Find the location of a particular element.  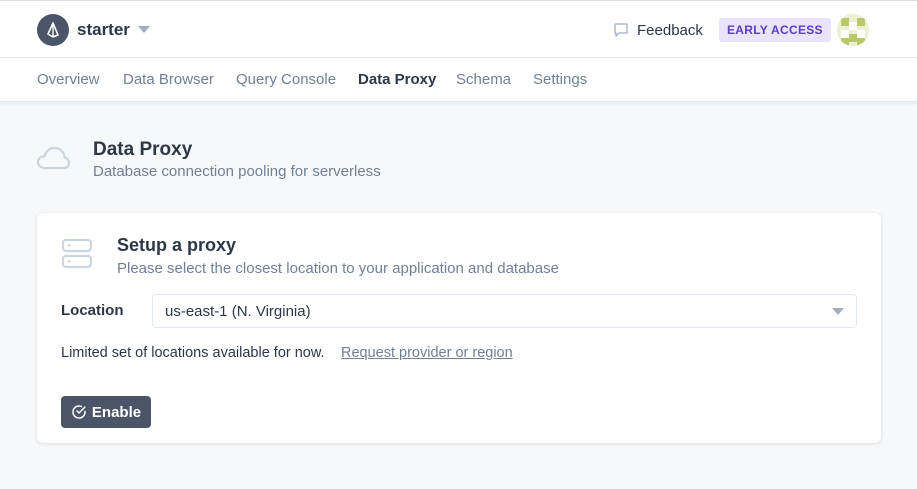

feedback-button: Feedback is located at coordinates (658, 30).